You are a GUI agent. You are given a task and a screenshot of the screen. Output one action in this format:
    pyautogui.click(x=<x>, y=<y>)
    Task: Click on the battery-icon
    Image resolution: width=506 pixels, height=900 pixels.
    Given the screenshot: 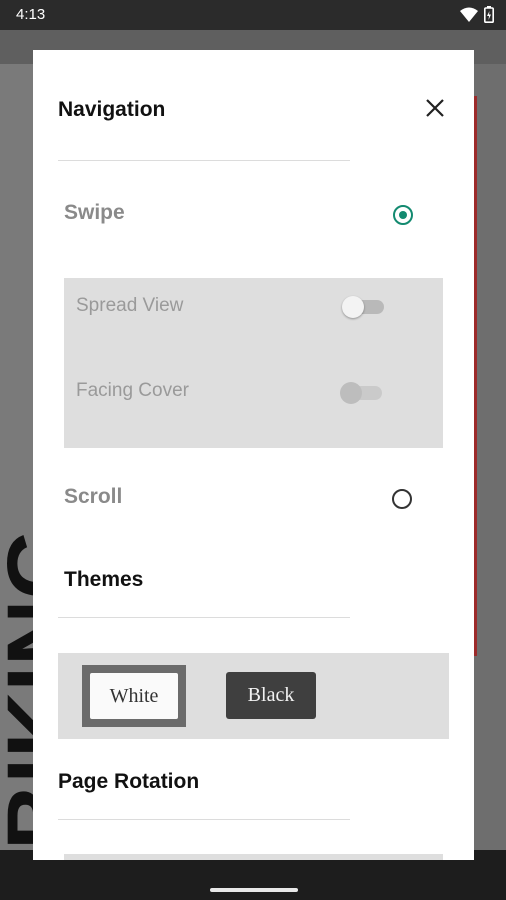 What is the action you would take?
    pyautogui.click(x=489, y=17)
    